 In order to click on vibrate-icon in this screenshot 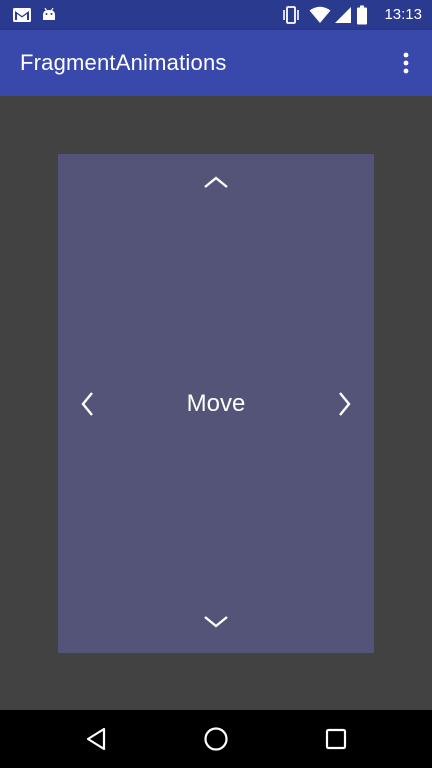, I will do `click(291, 15)`.